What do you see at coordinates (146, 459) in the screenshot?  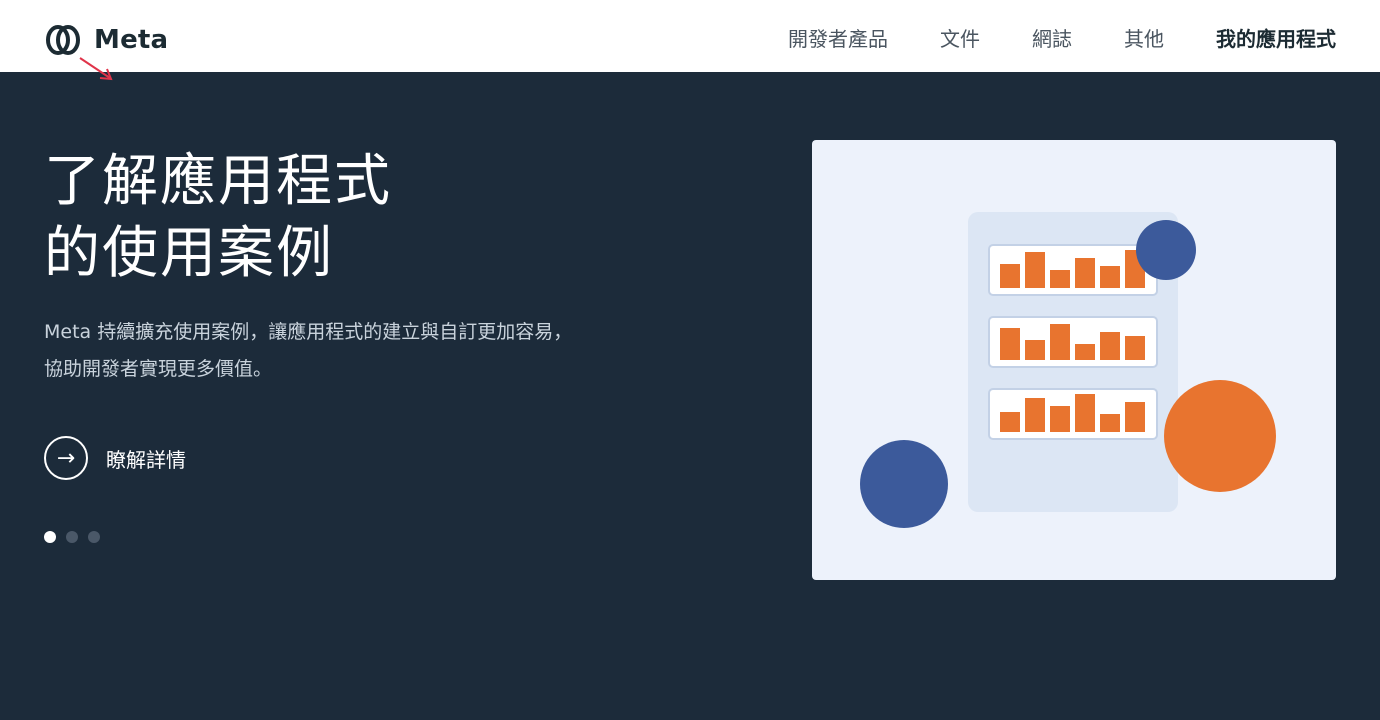 I see `learn-more-label: 瞭解詳情` at bounding box center [146, 459].